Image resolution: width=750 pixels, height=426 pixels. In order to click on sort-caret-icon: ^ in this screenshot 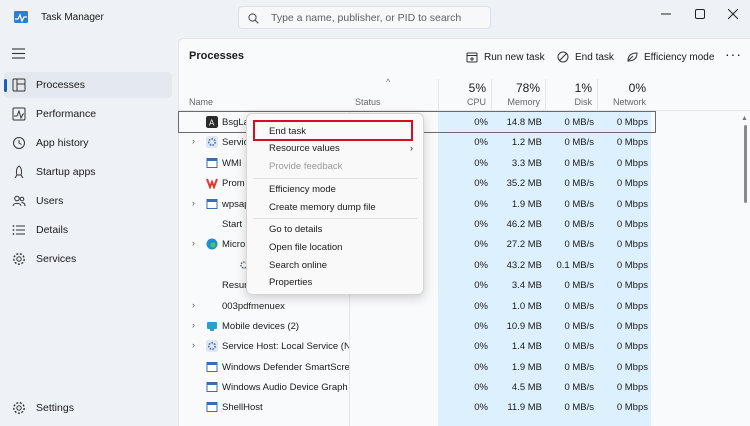, I will do `click(388, 82)`.